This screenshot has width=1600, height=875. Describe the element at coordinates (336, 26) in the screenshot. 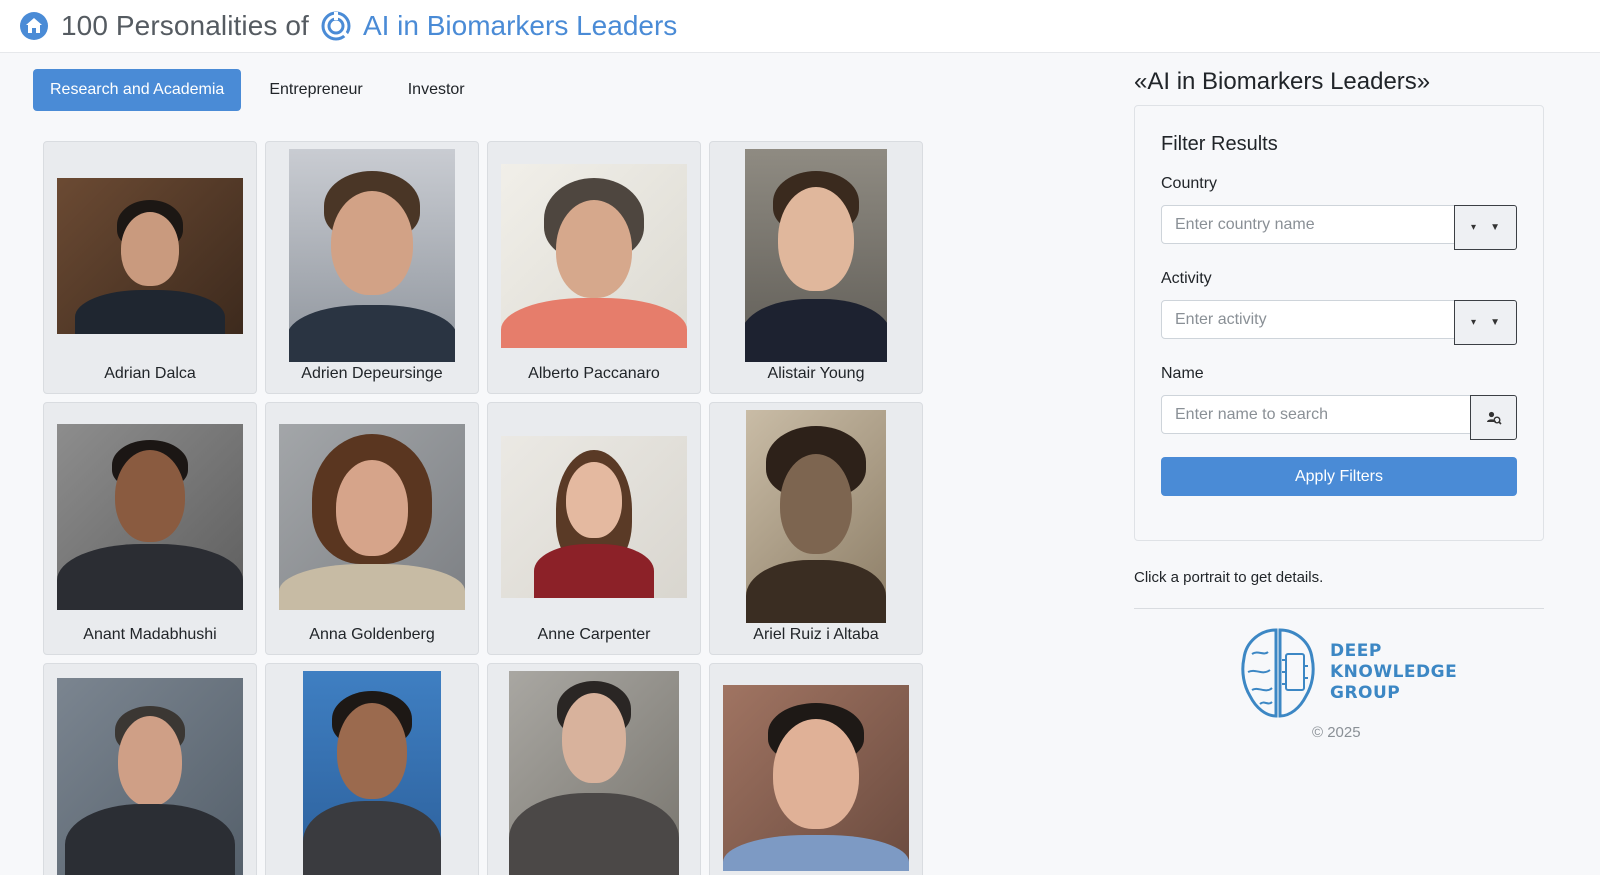

I see `brand-logo-icon` at that location.